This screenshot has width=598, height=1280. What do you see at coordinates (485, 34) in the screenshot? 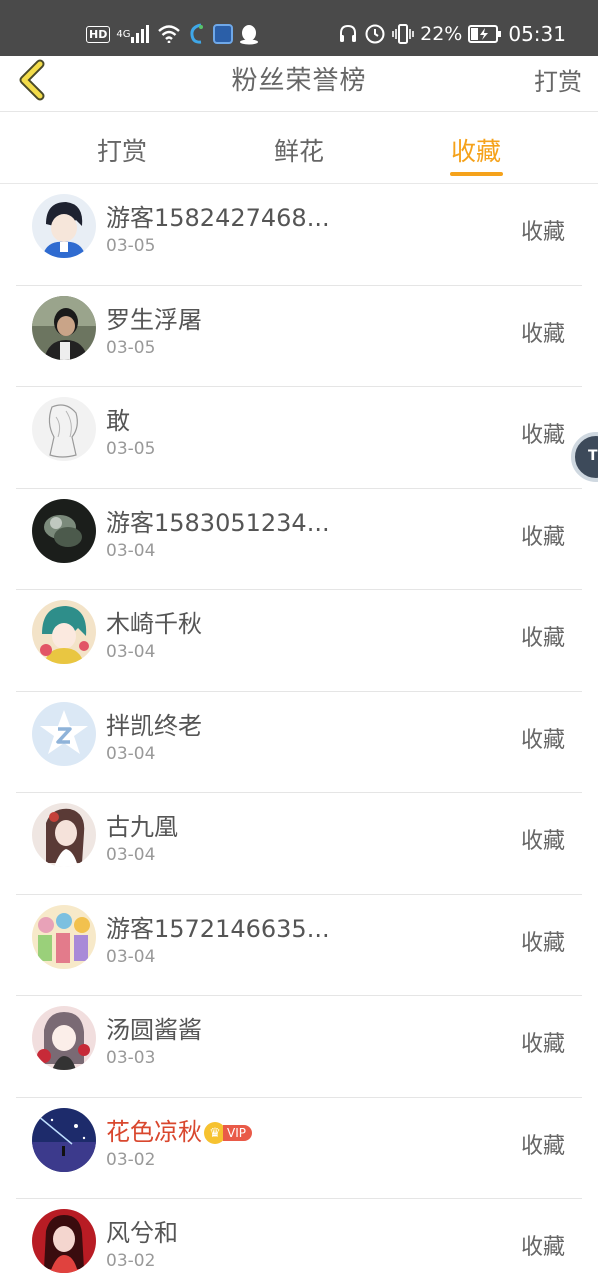
I see `battery-icon` at bounding box center [485, 34].